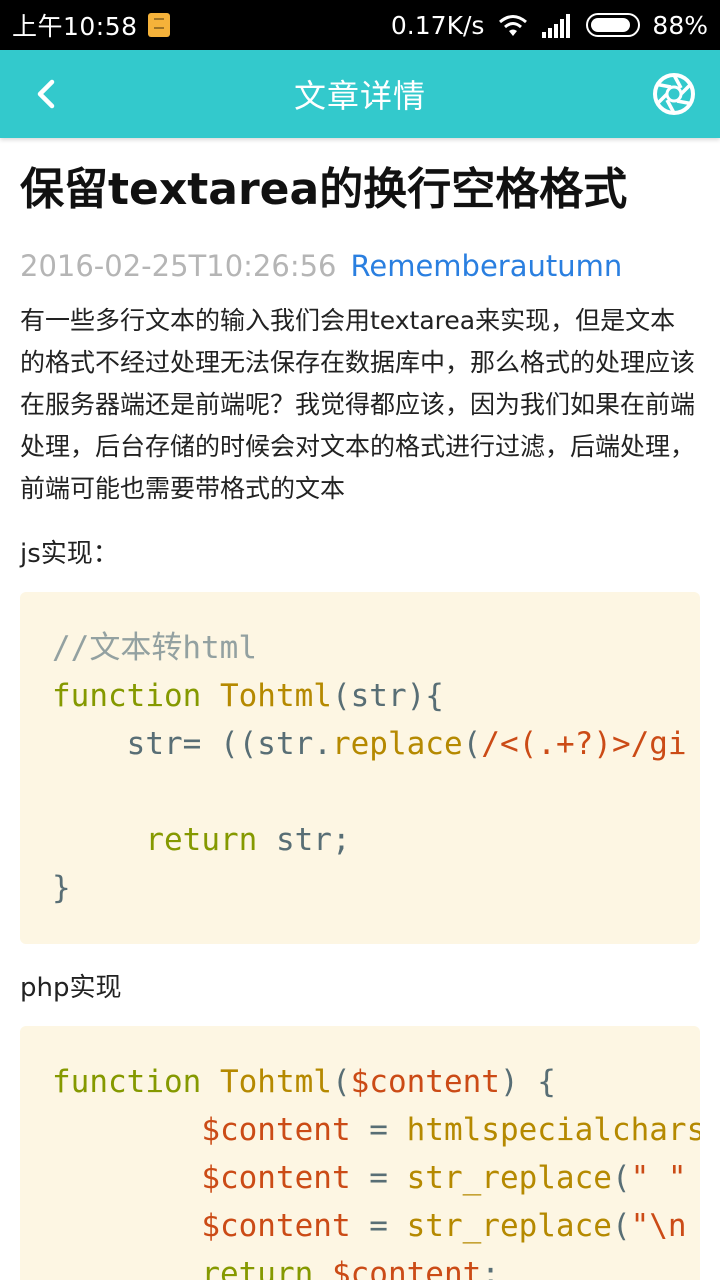 The image size is (720, 1280). What do you see at coordinates (658, 1178) in the screenshot?
I see `code-string: " "` at bounding box center [658, 1178].